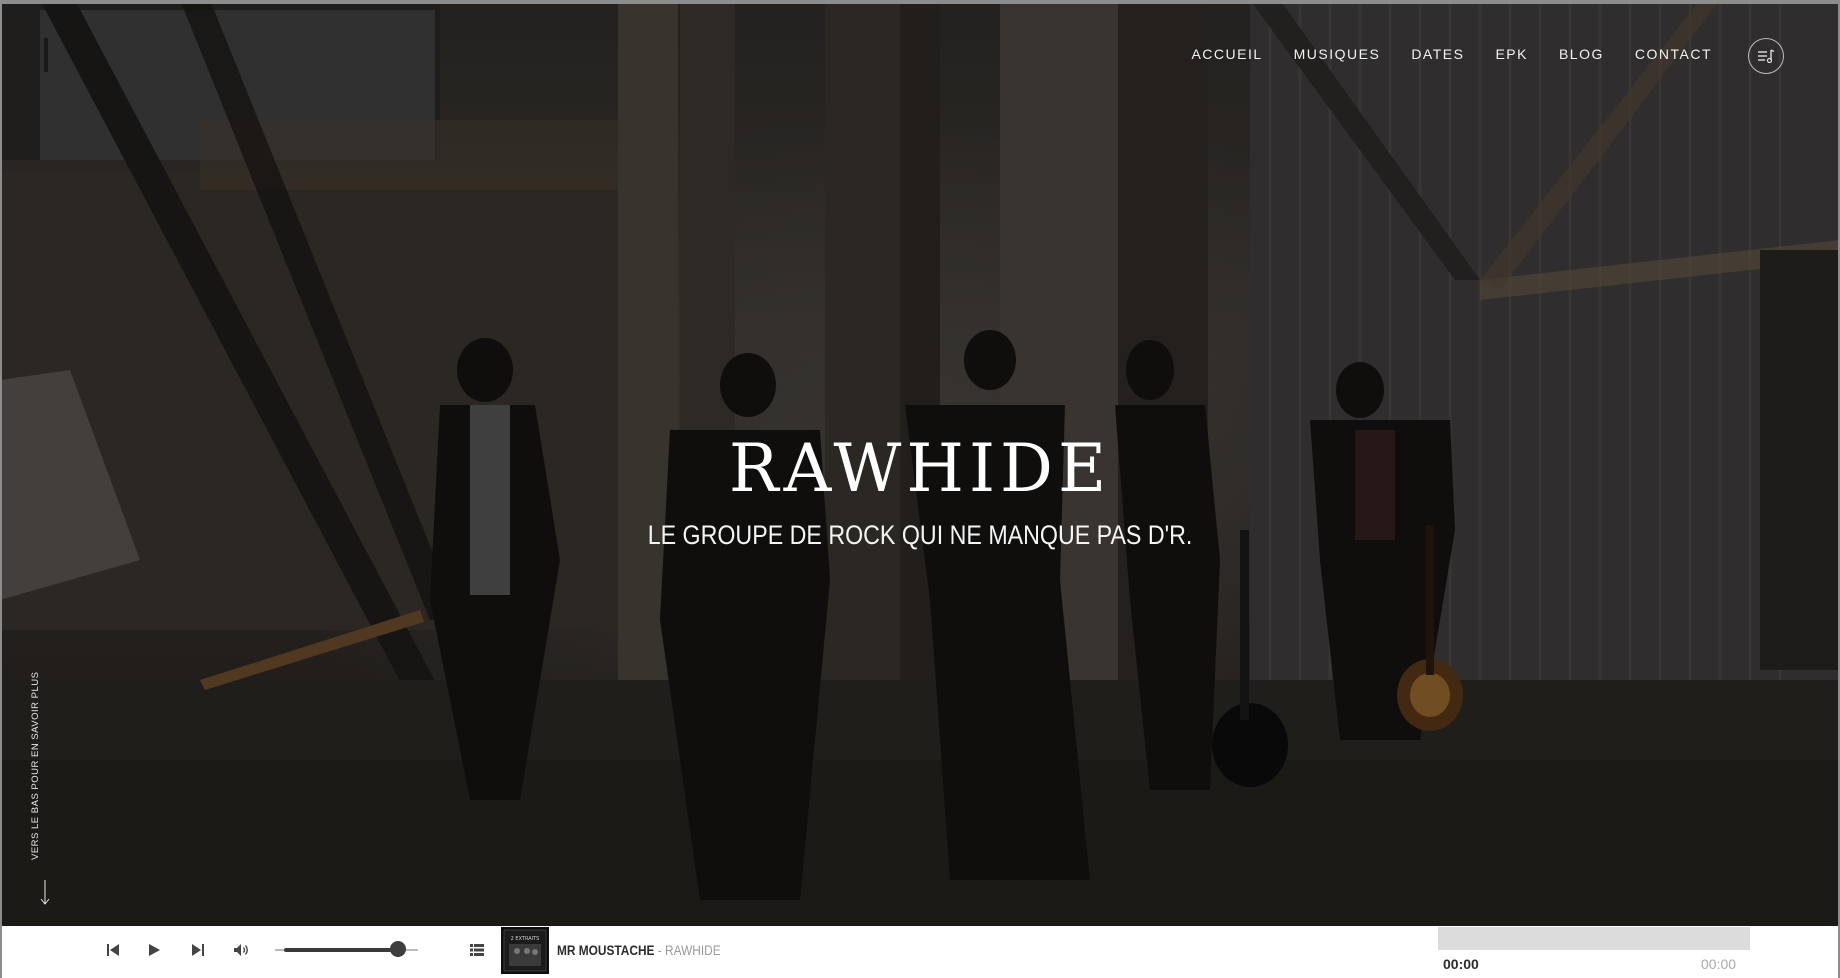 The height and width of the screenshot is (978, 1840). What do you see at coordinates (1719, 964) in the screenshot?
I see `time-total: 00:00` at bounding box center [1719, 964].